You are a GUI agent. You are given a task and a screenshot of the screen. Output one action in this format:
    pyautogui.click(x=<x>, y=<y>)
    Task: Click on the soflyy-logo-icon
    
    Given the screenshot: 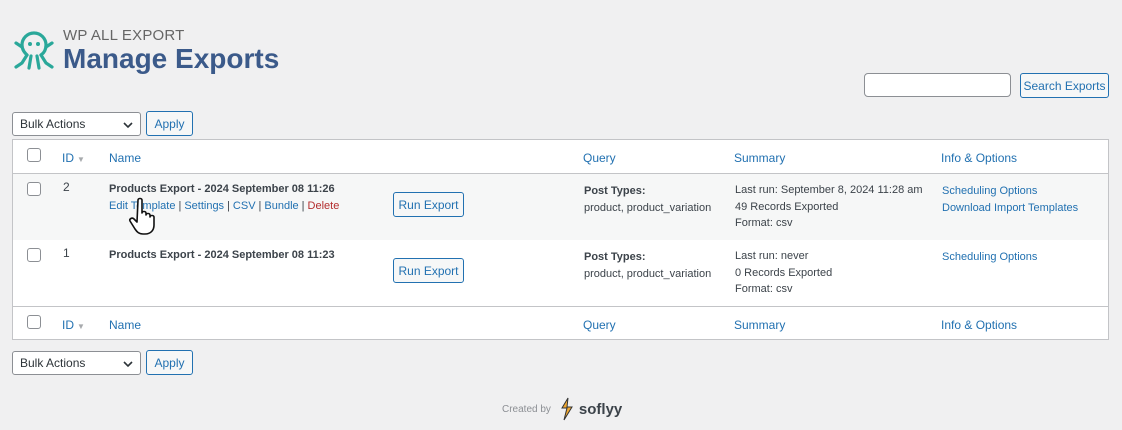 What is the action you would take?
    pyautogui.click(x=567, y=409)
    